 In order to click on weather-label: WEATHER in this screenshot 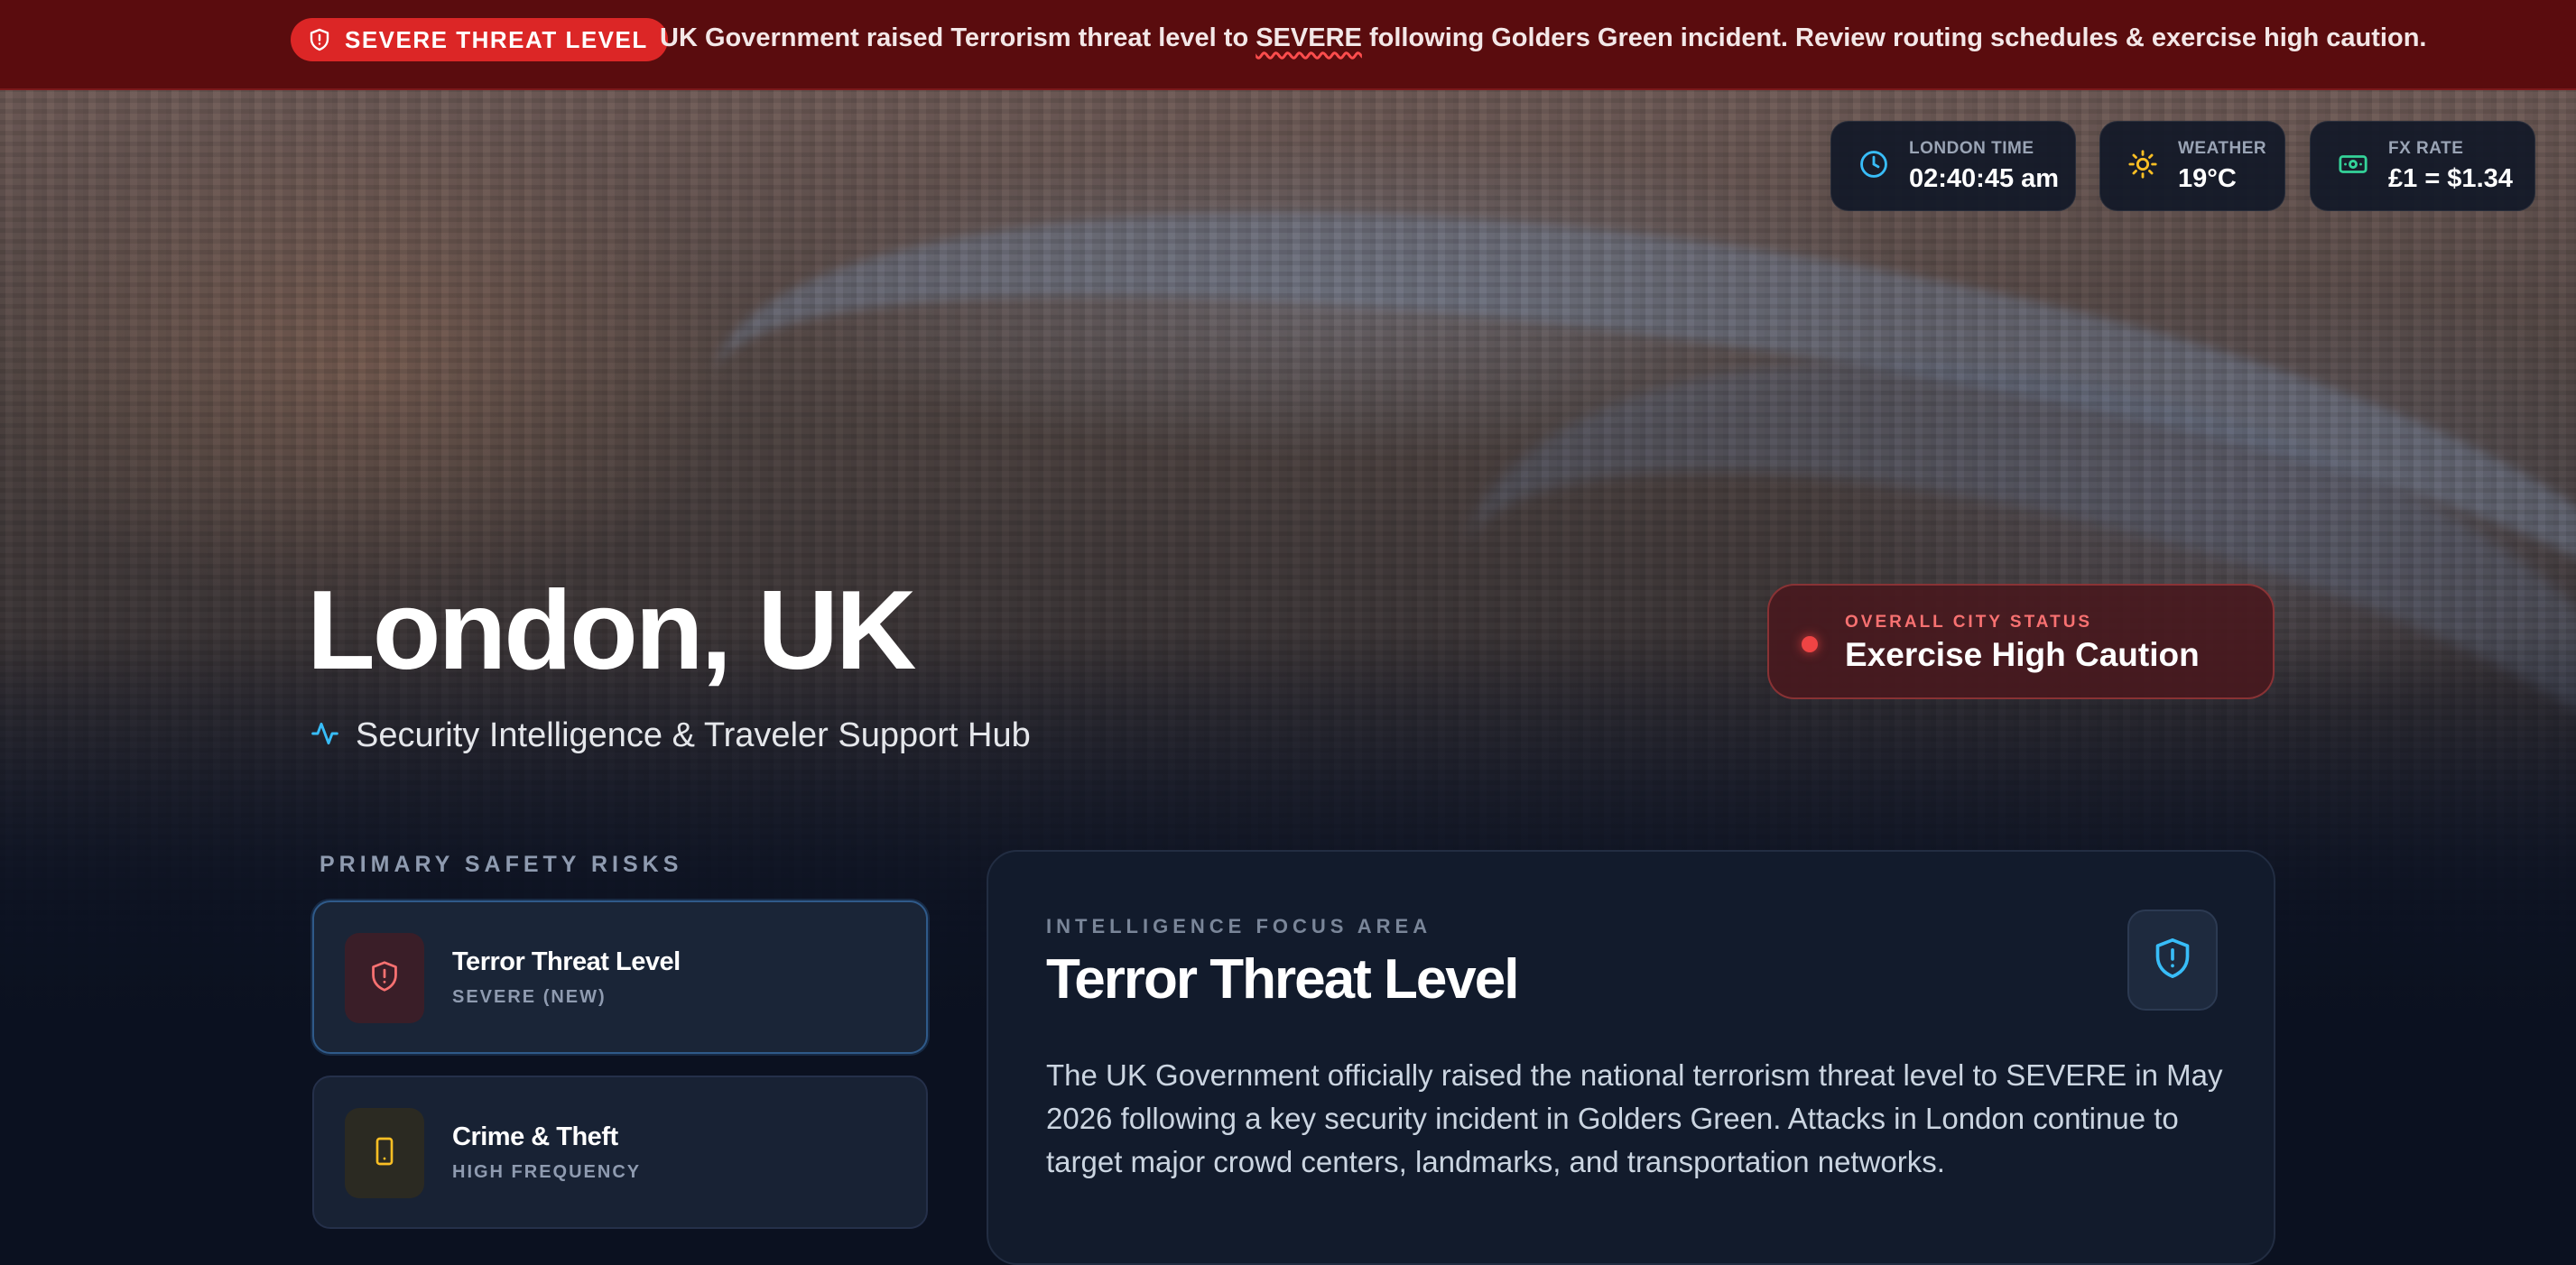, I will do `click(2222, 148)`.